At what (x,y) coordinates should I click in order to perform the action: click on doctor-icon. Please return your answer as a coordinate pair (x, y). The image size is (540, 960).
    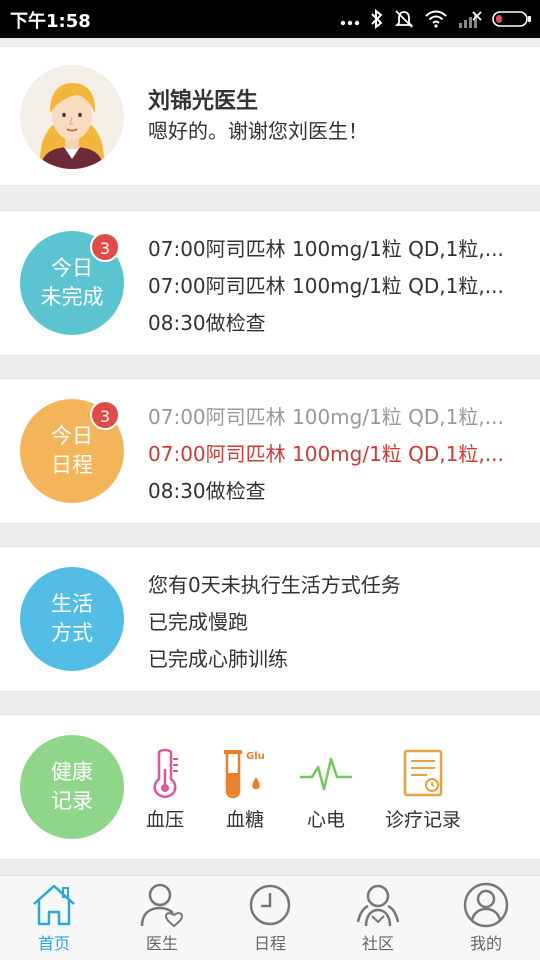
    Looking at the image, I should click on (162, 905).